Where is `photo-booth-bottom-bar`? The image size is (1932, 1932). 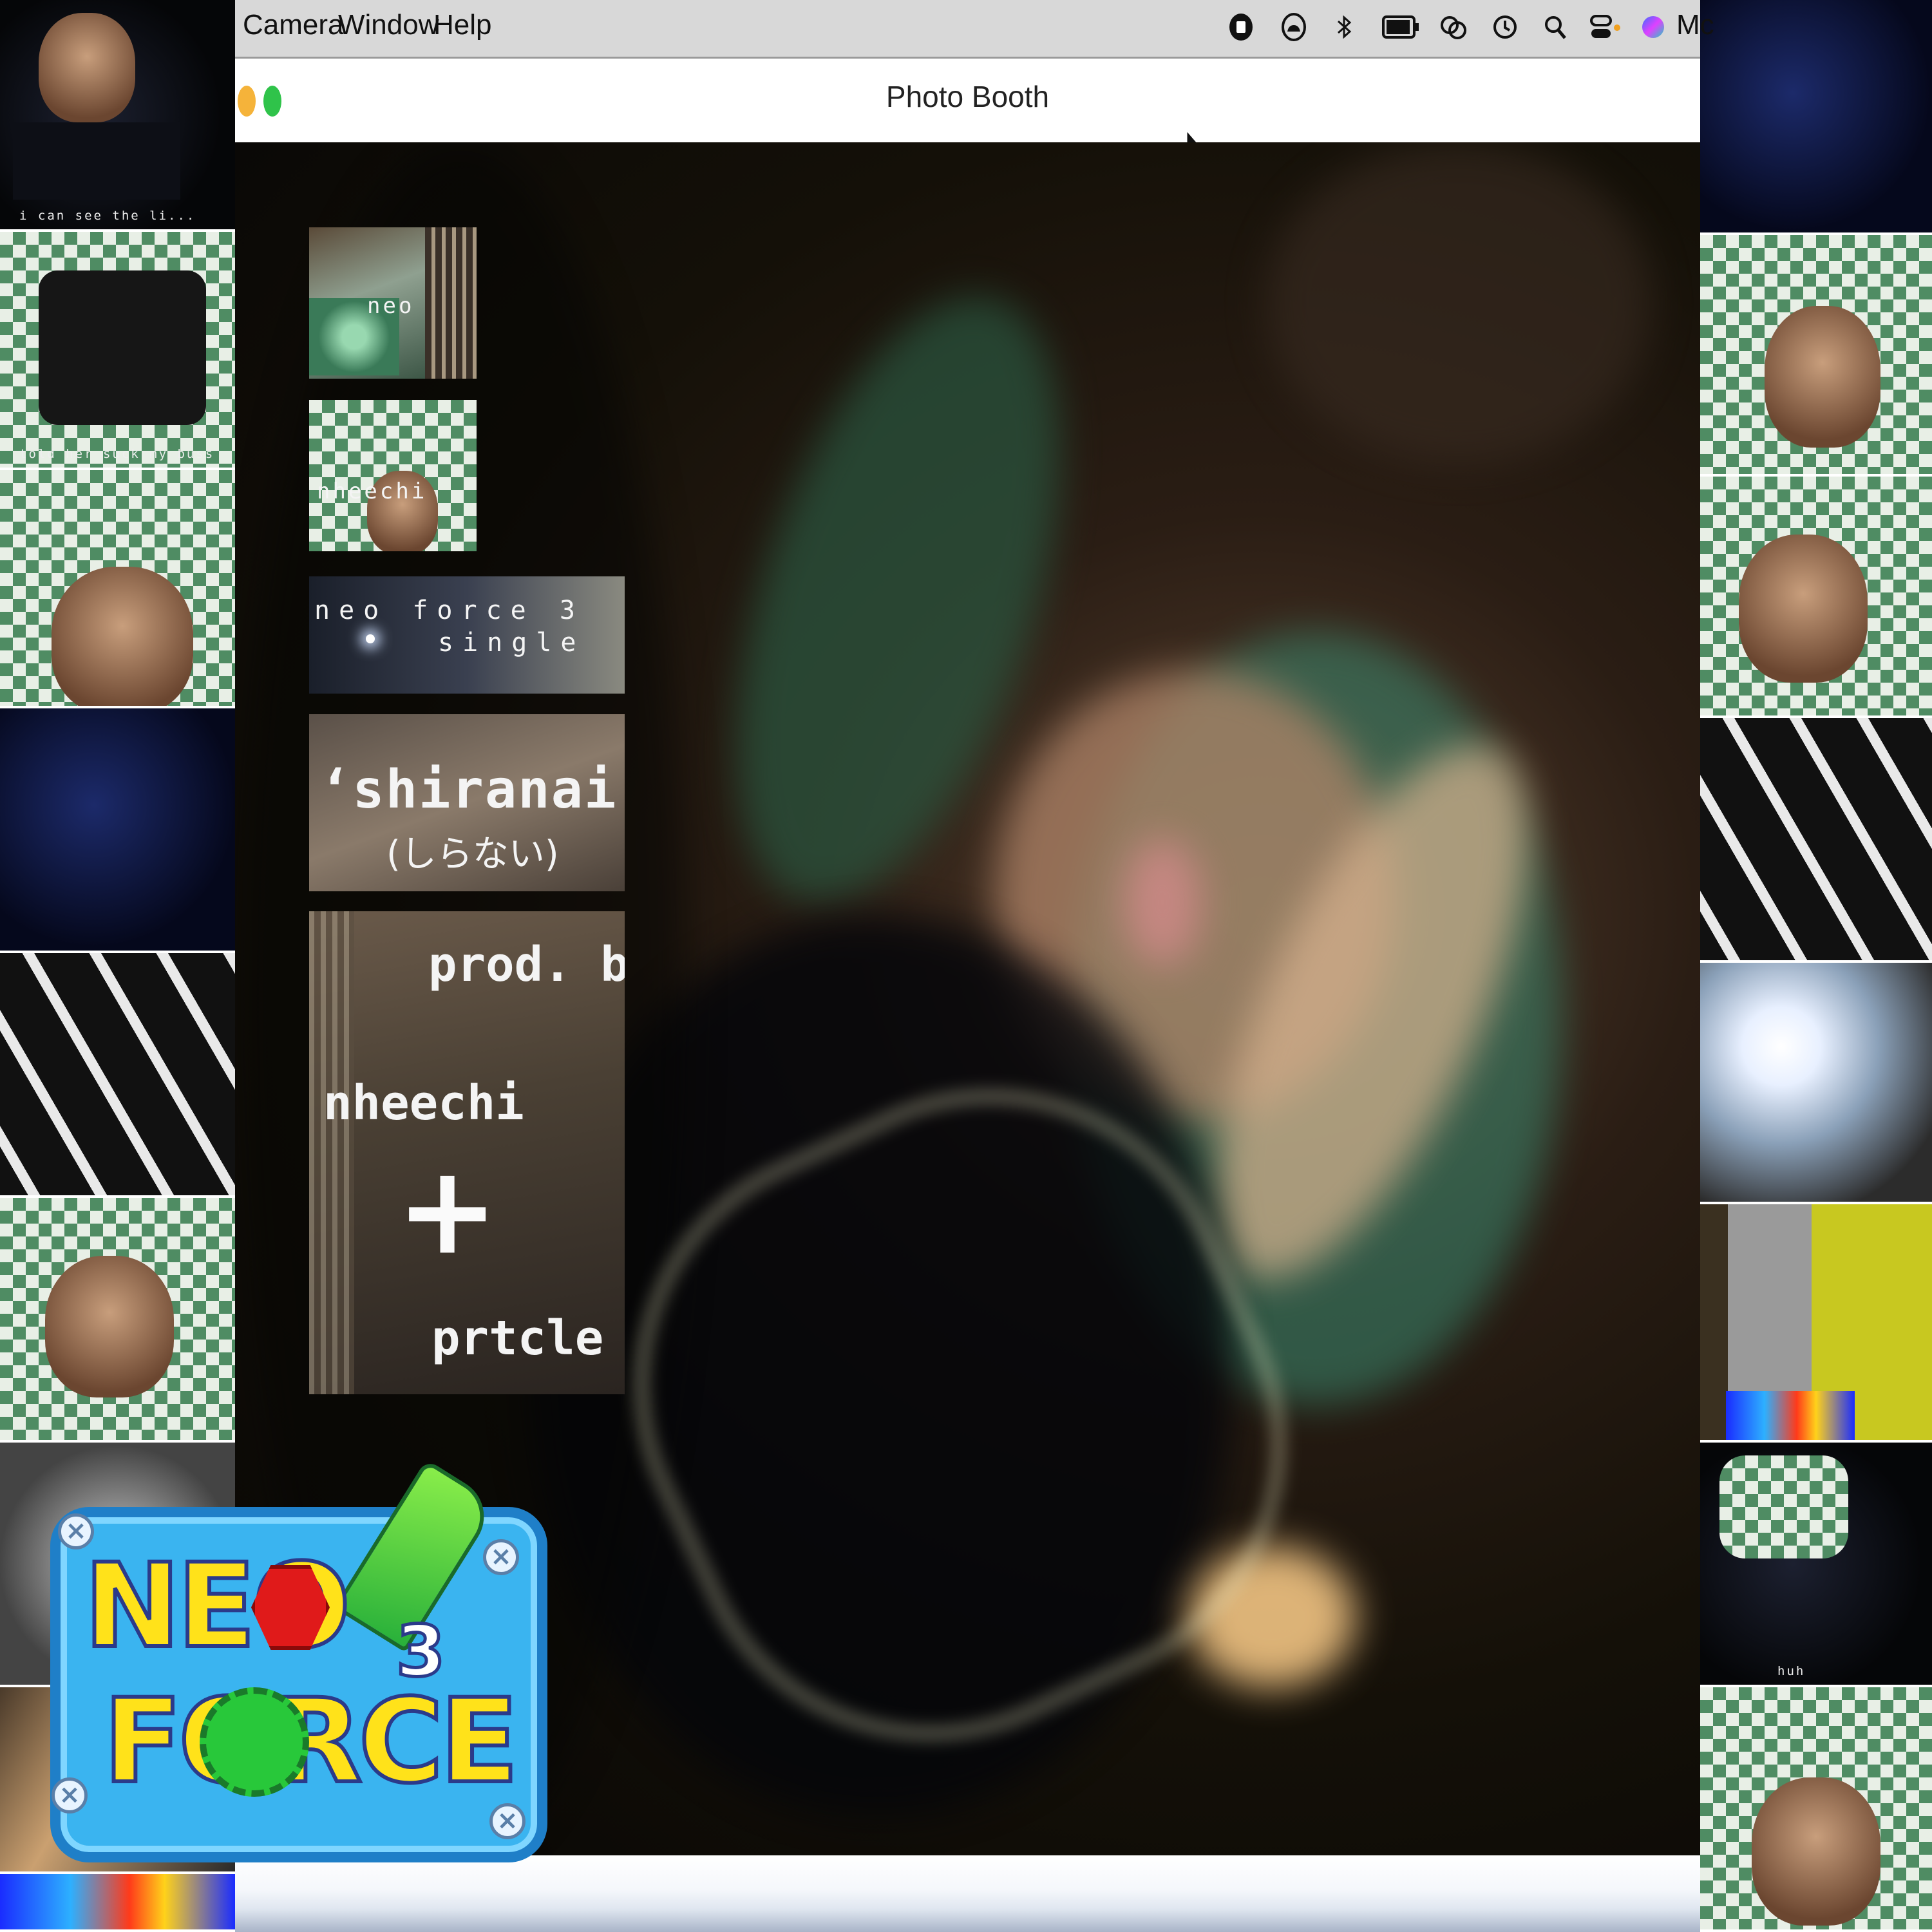
photo-booth-bottom-bar is located at coordinates (968, 1894).